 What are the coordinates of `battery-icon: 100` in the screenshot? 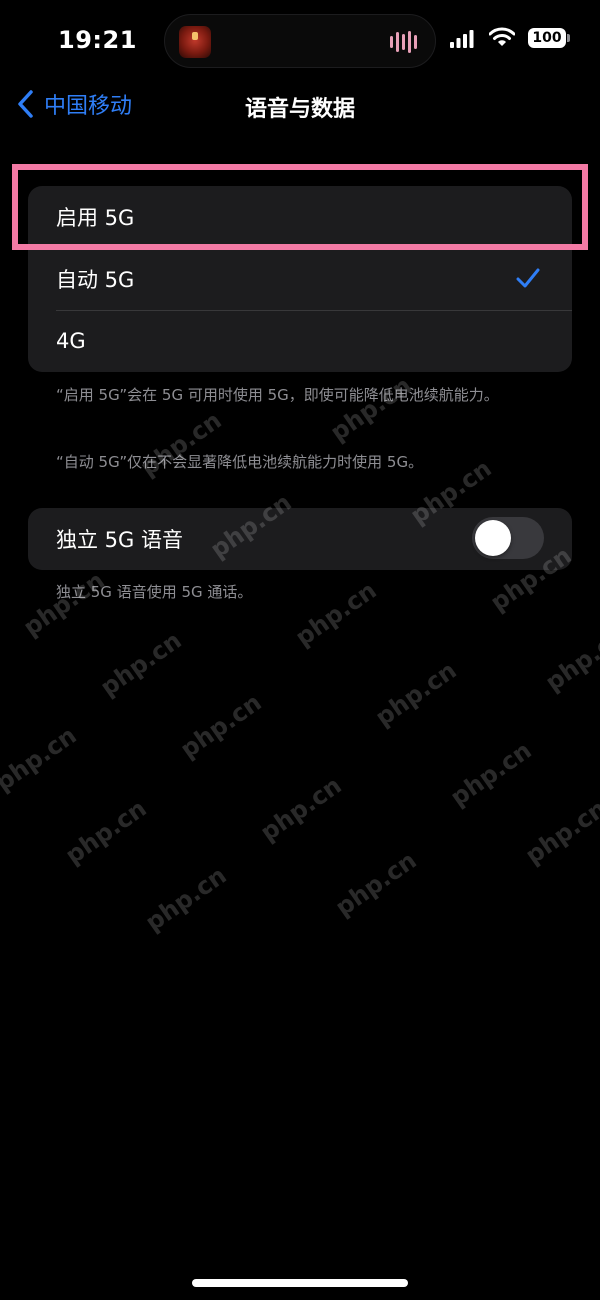 It's located at (547, 38).